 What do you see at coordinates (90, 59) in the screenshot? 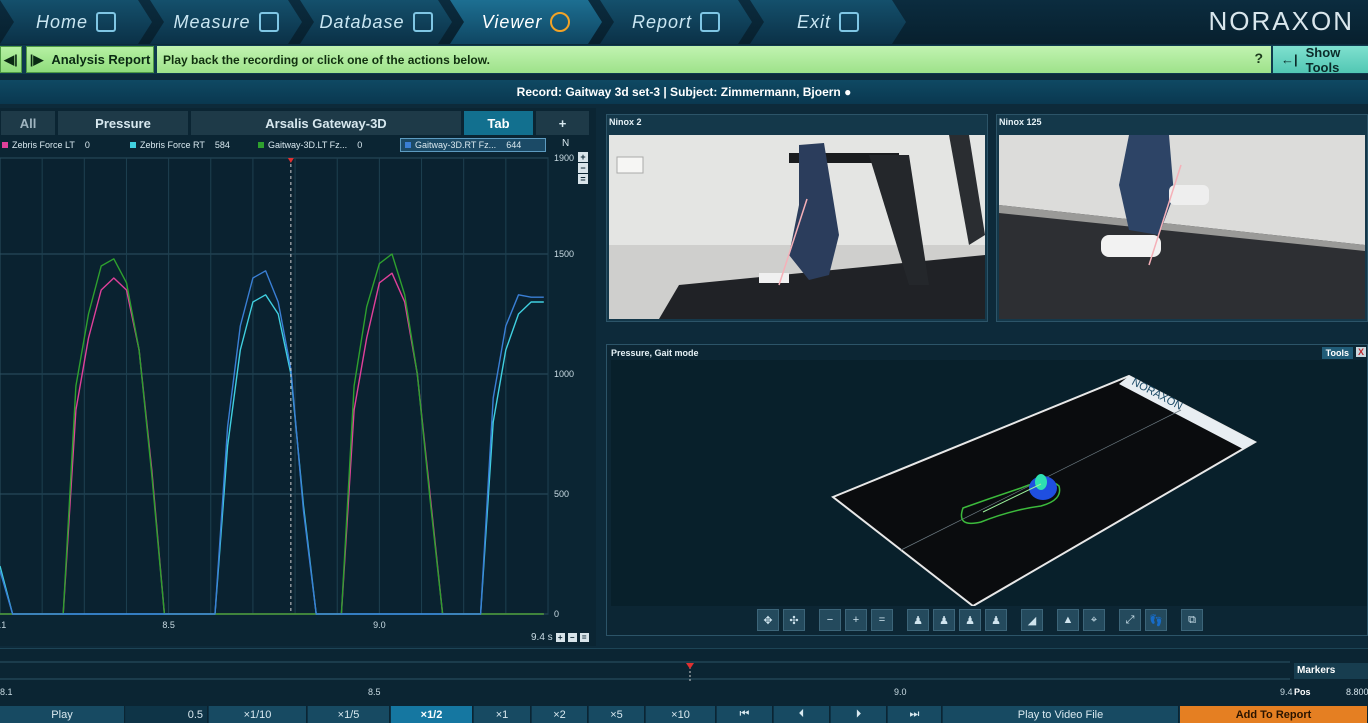
I see `analysis-report-button: |▶ Analysis Report` at bounding box center [90, 59].